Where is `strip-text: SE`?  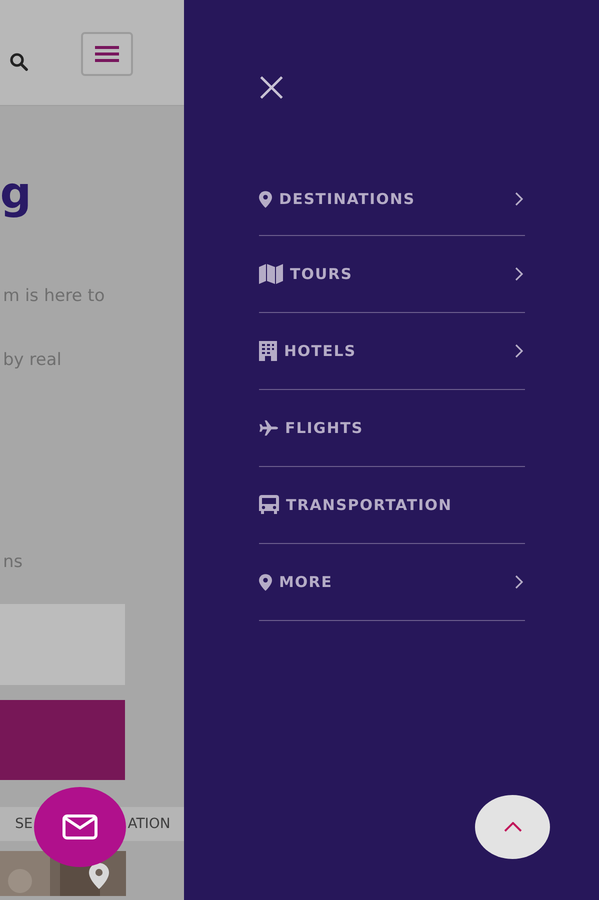
strip-text: SE is located at coordinates (24, 824).